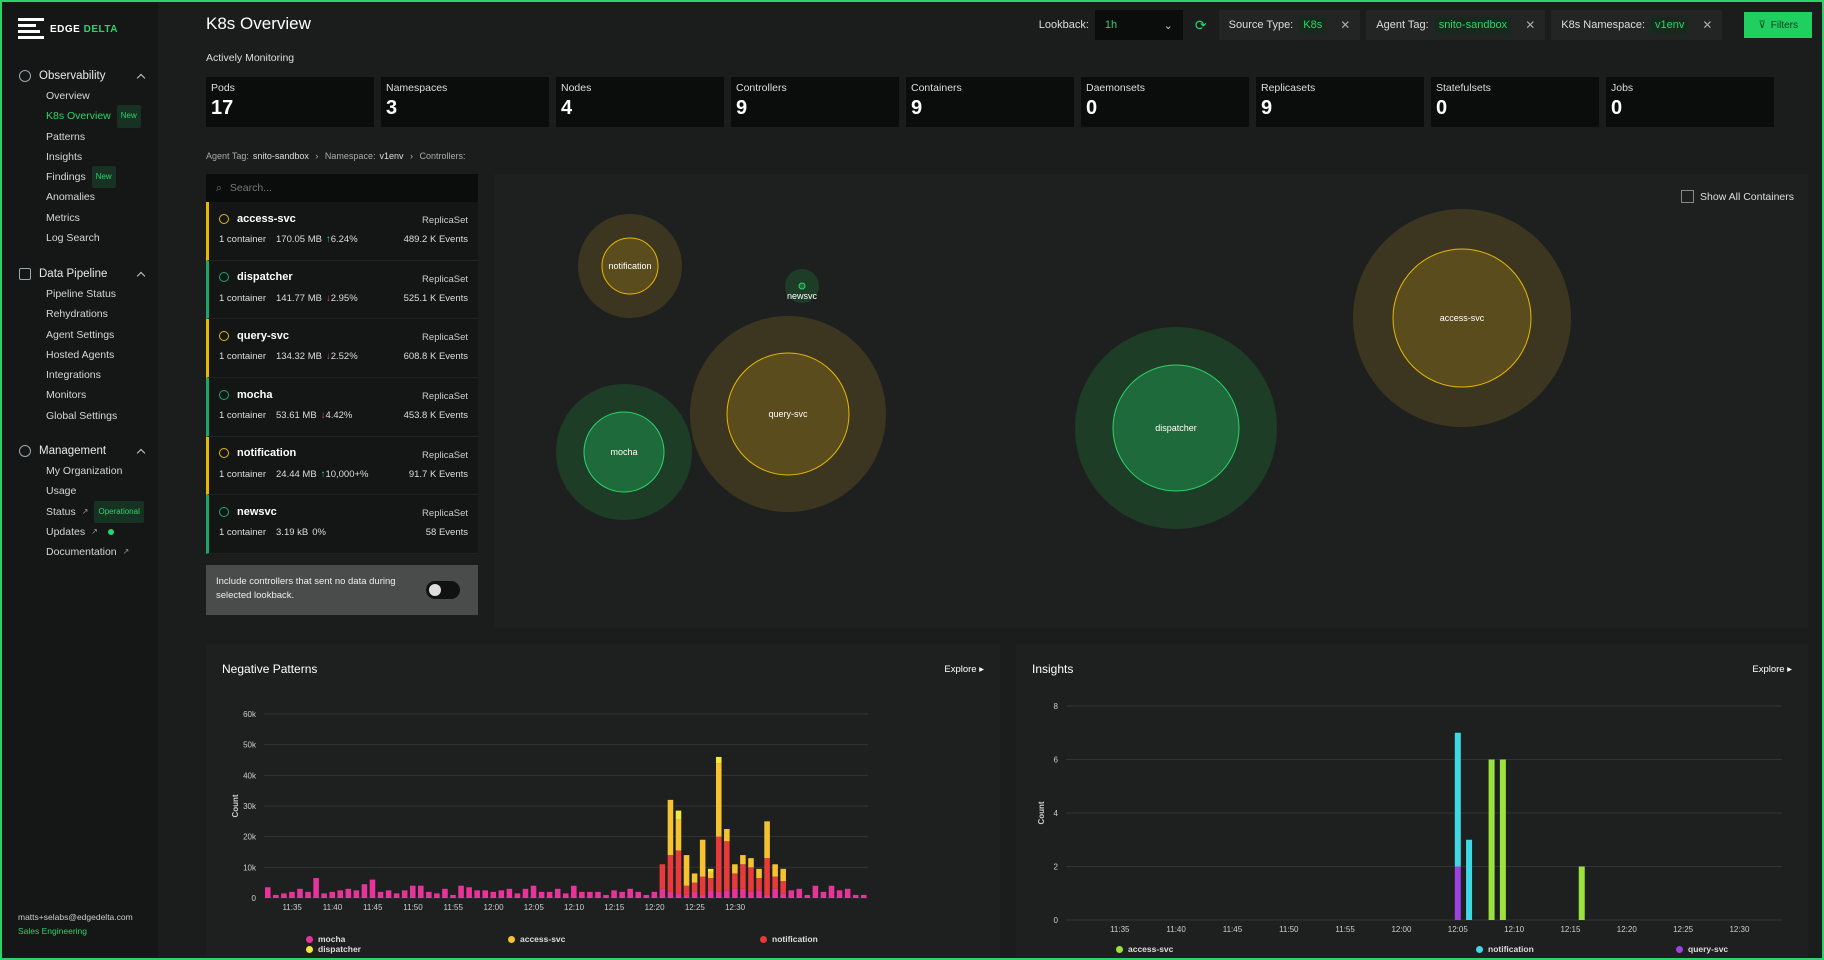  I want to click on stat-card-nodes: Nodes 4, so click(640, 102).